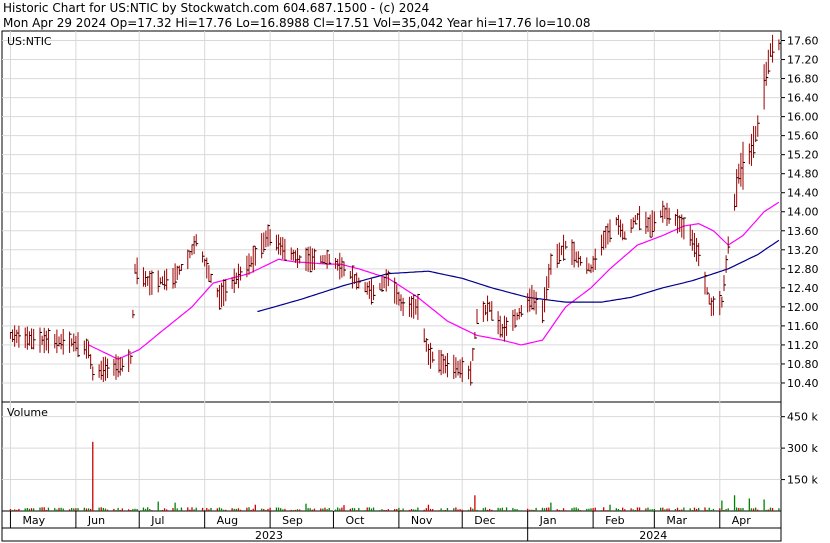 The image size is (830, 543). I want to click on month-label: Jun, so click(96, 520).